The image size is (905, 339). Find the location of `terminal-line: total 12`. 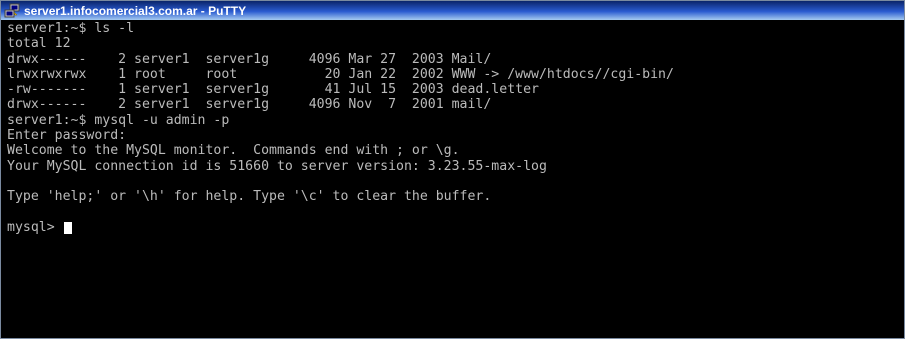

terminal-line: total 12 is located at coordinates (39, 44).